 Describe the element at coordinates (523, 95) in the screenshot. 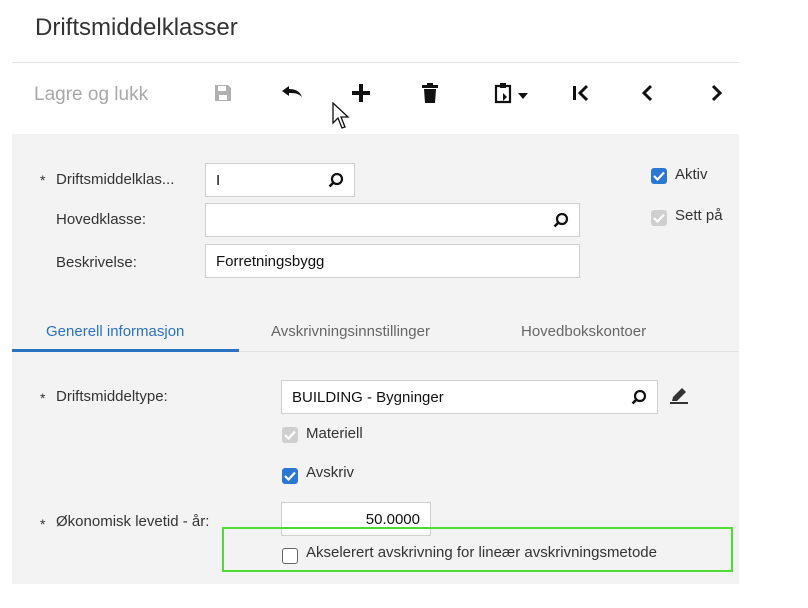

I see `chevron-down-icon` at that location.